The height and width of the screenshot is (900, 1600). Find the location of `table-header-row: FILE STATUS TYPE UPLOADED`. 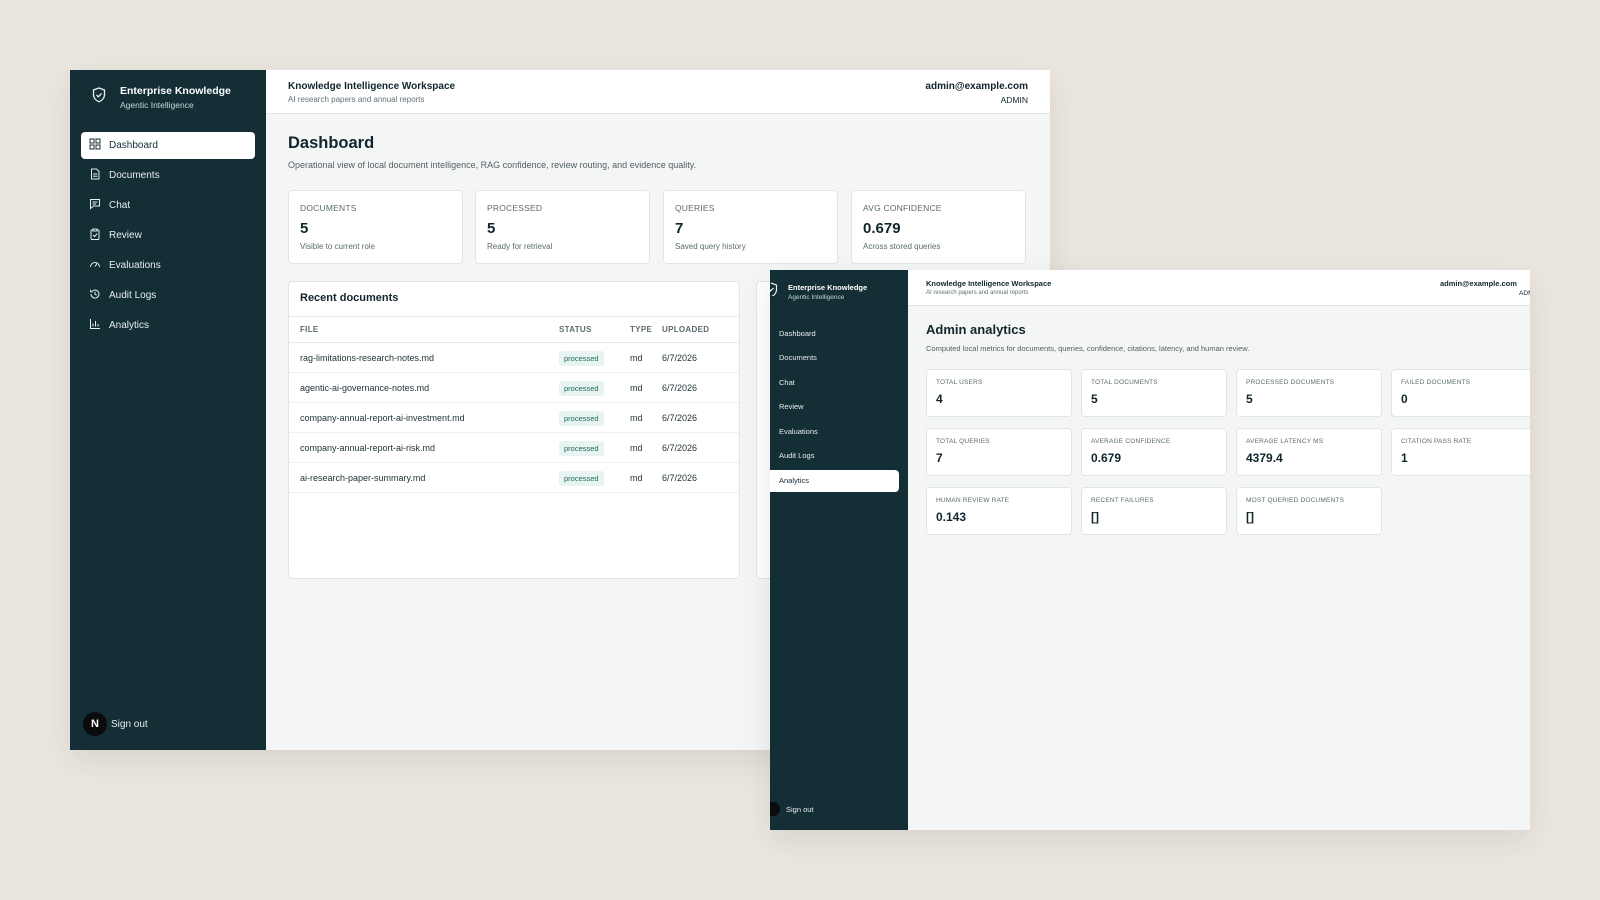

table-header-row: FILE STATUS TYPE UPLOADED is located at coordinates (514, 329).